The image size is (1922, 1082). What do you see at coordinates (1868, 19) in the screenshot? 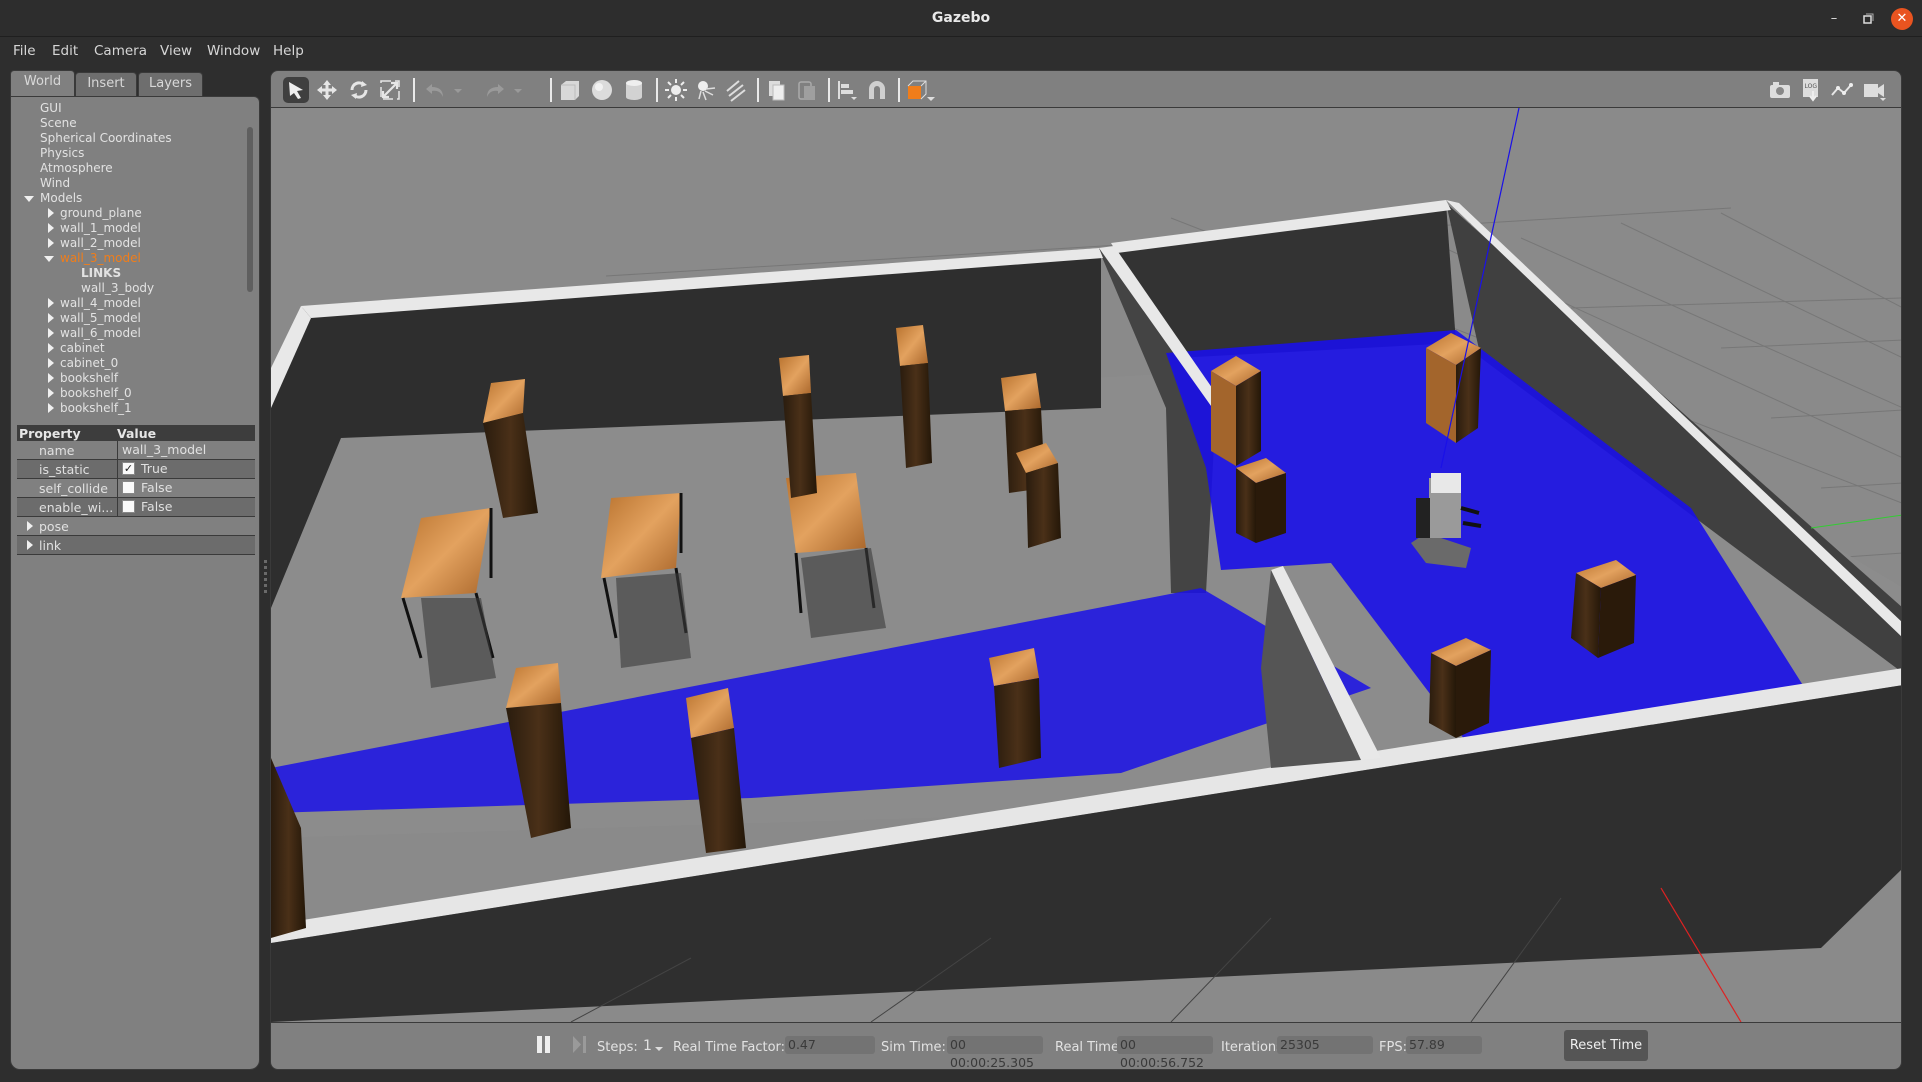
I see `maximize-button` at bounding box center [1868, 19].